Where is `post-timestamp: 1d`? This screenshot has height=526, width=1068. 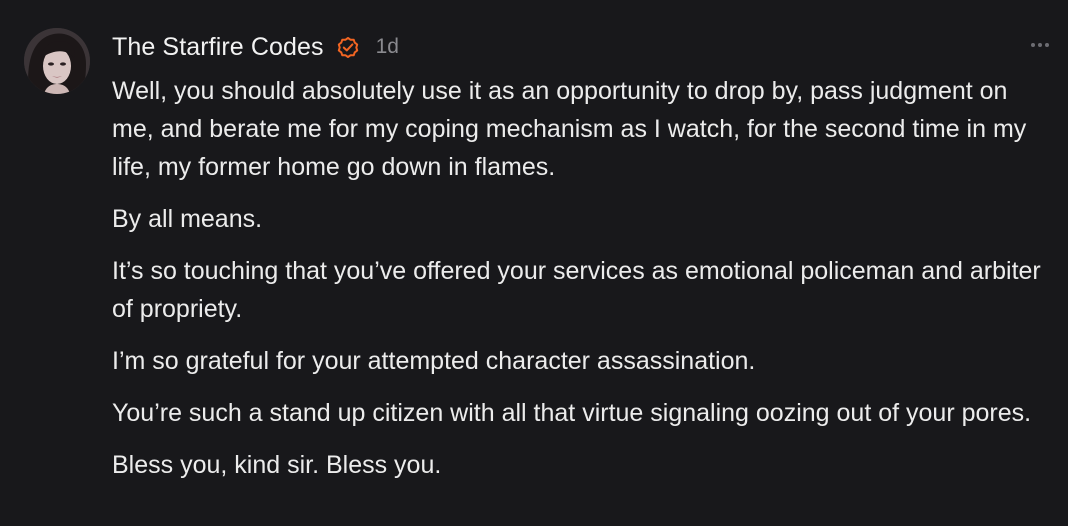
post-timestamp: 1d is located at coordinates (387, 46).